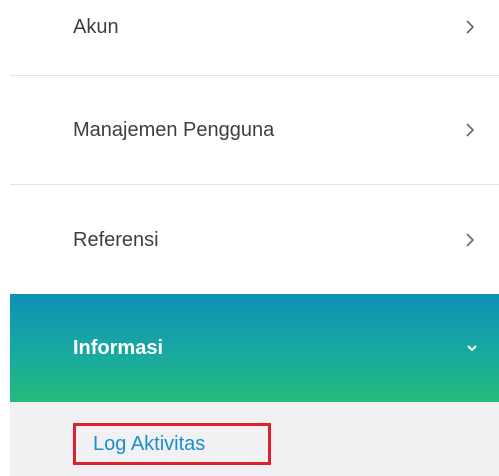  Describe the element at coordinates (96, 26) in the screenshot. I see `menu-item-label: Akun` at that location.